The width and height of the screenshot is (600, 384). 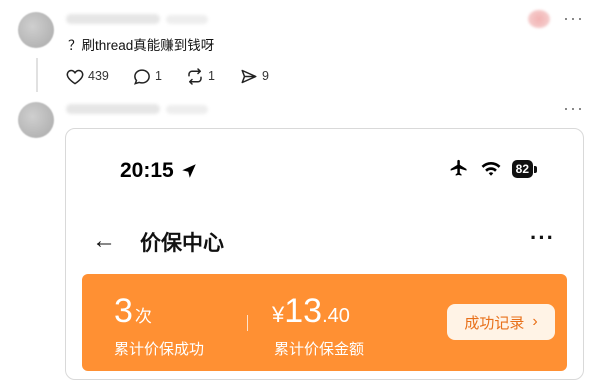 What do you see at coordinates (182, 243) in the screenshot?
I see `page-title: 价保中心` at bounding box center [182, 243].